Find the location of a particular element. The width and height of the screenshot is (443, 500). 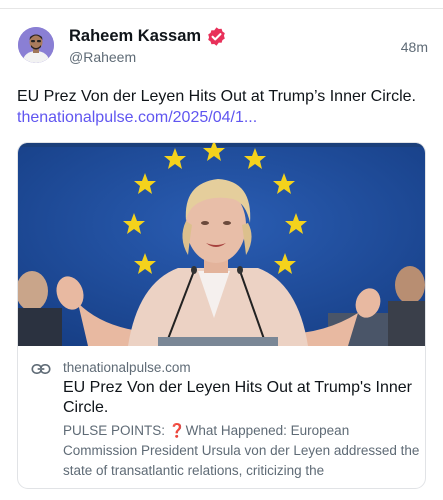

link-icon is located at coordinates (41, 369).